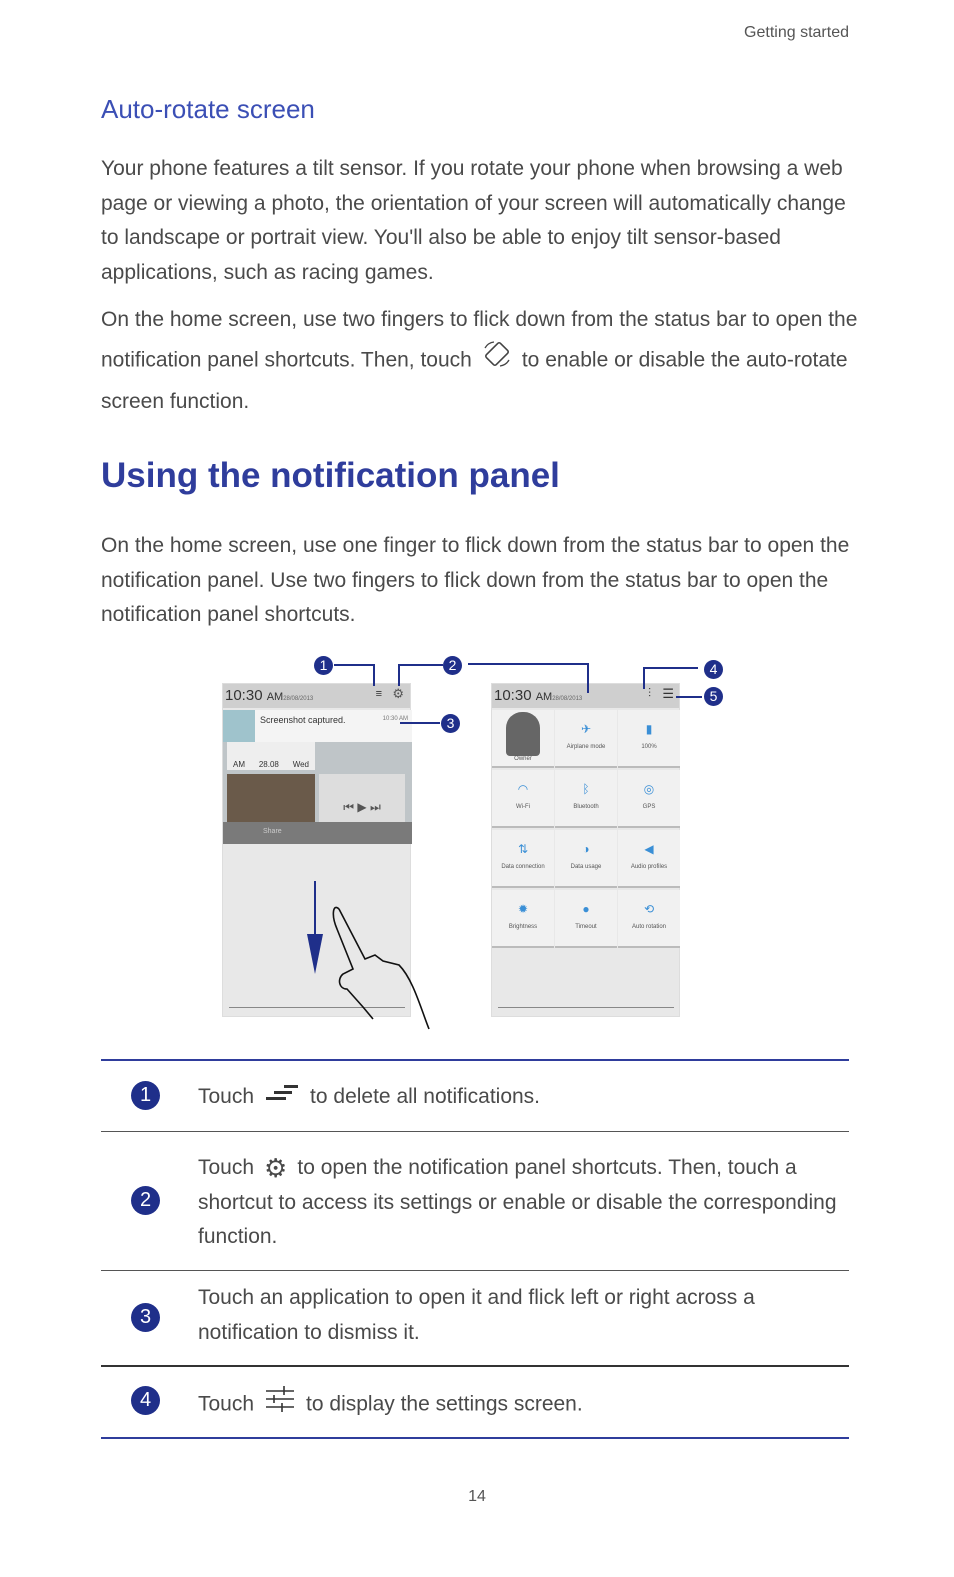 This screenshot has width=954, height=1577. Describe the element at coordinates (523, 867) in the screenshot. I see `shortcut-label: Data connection` at that location.